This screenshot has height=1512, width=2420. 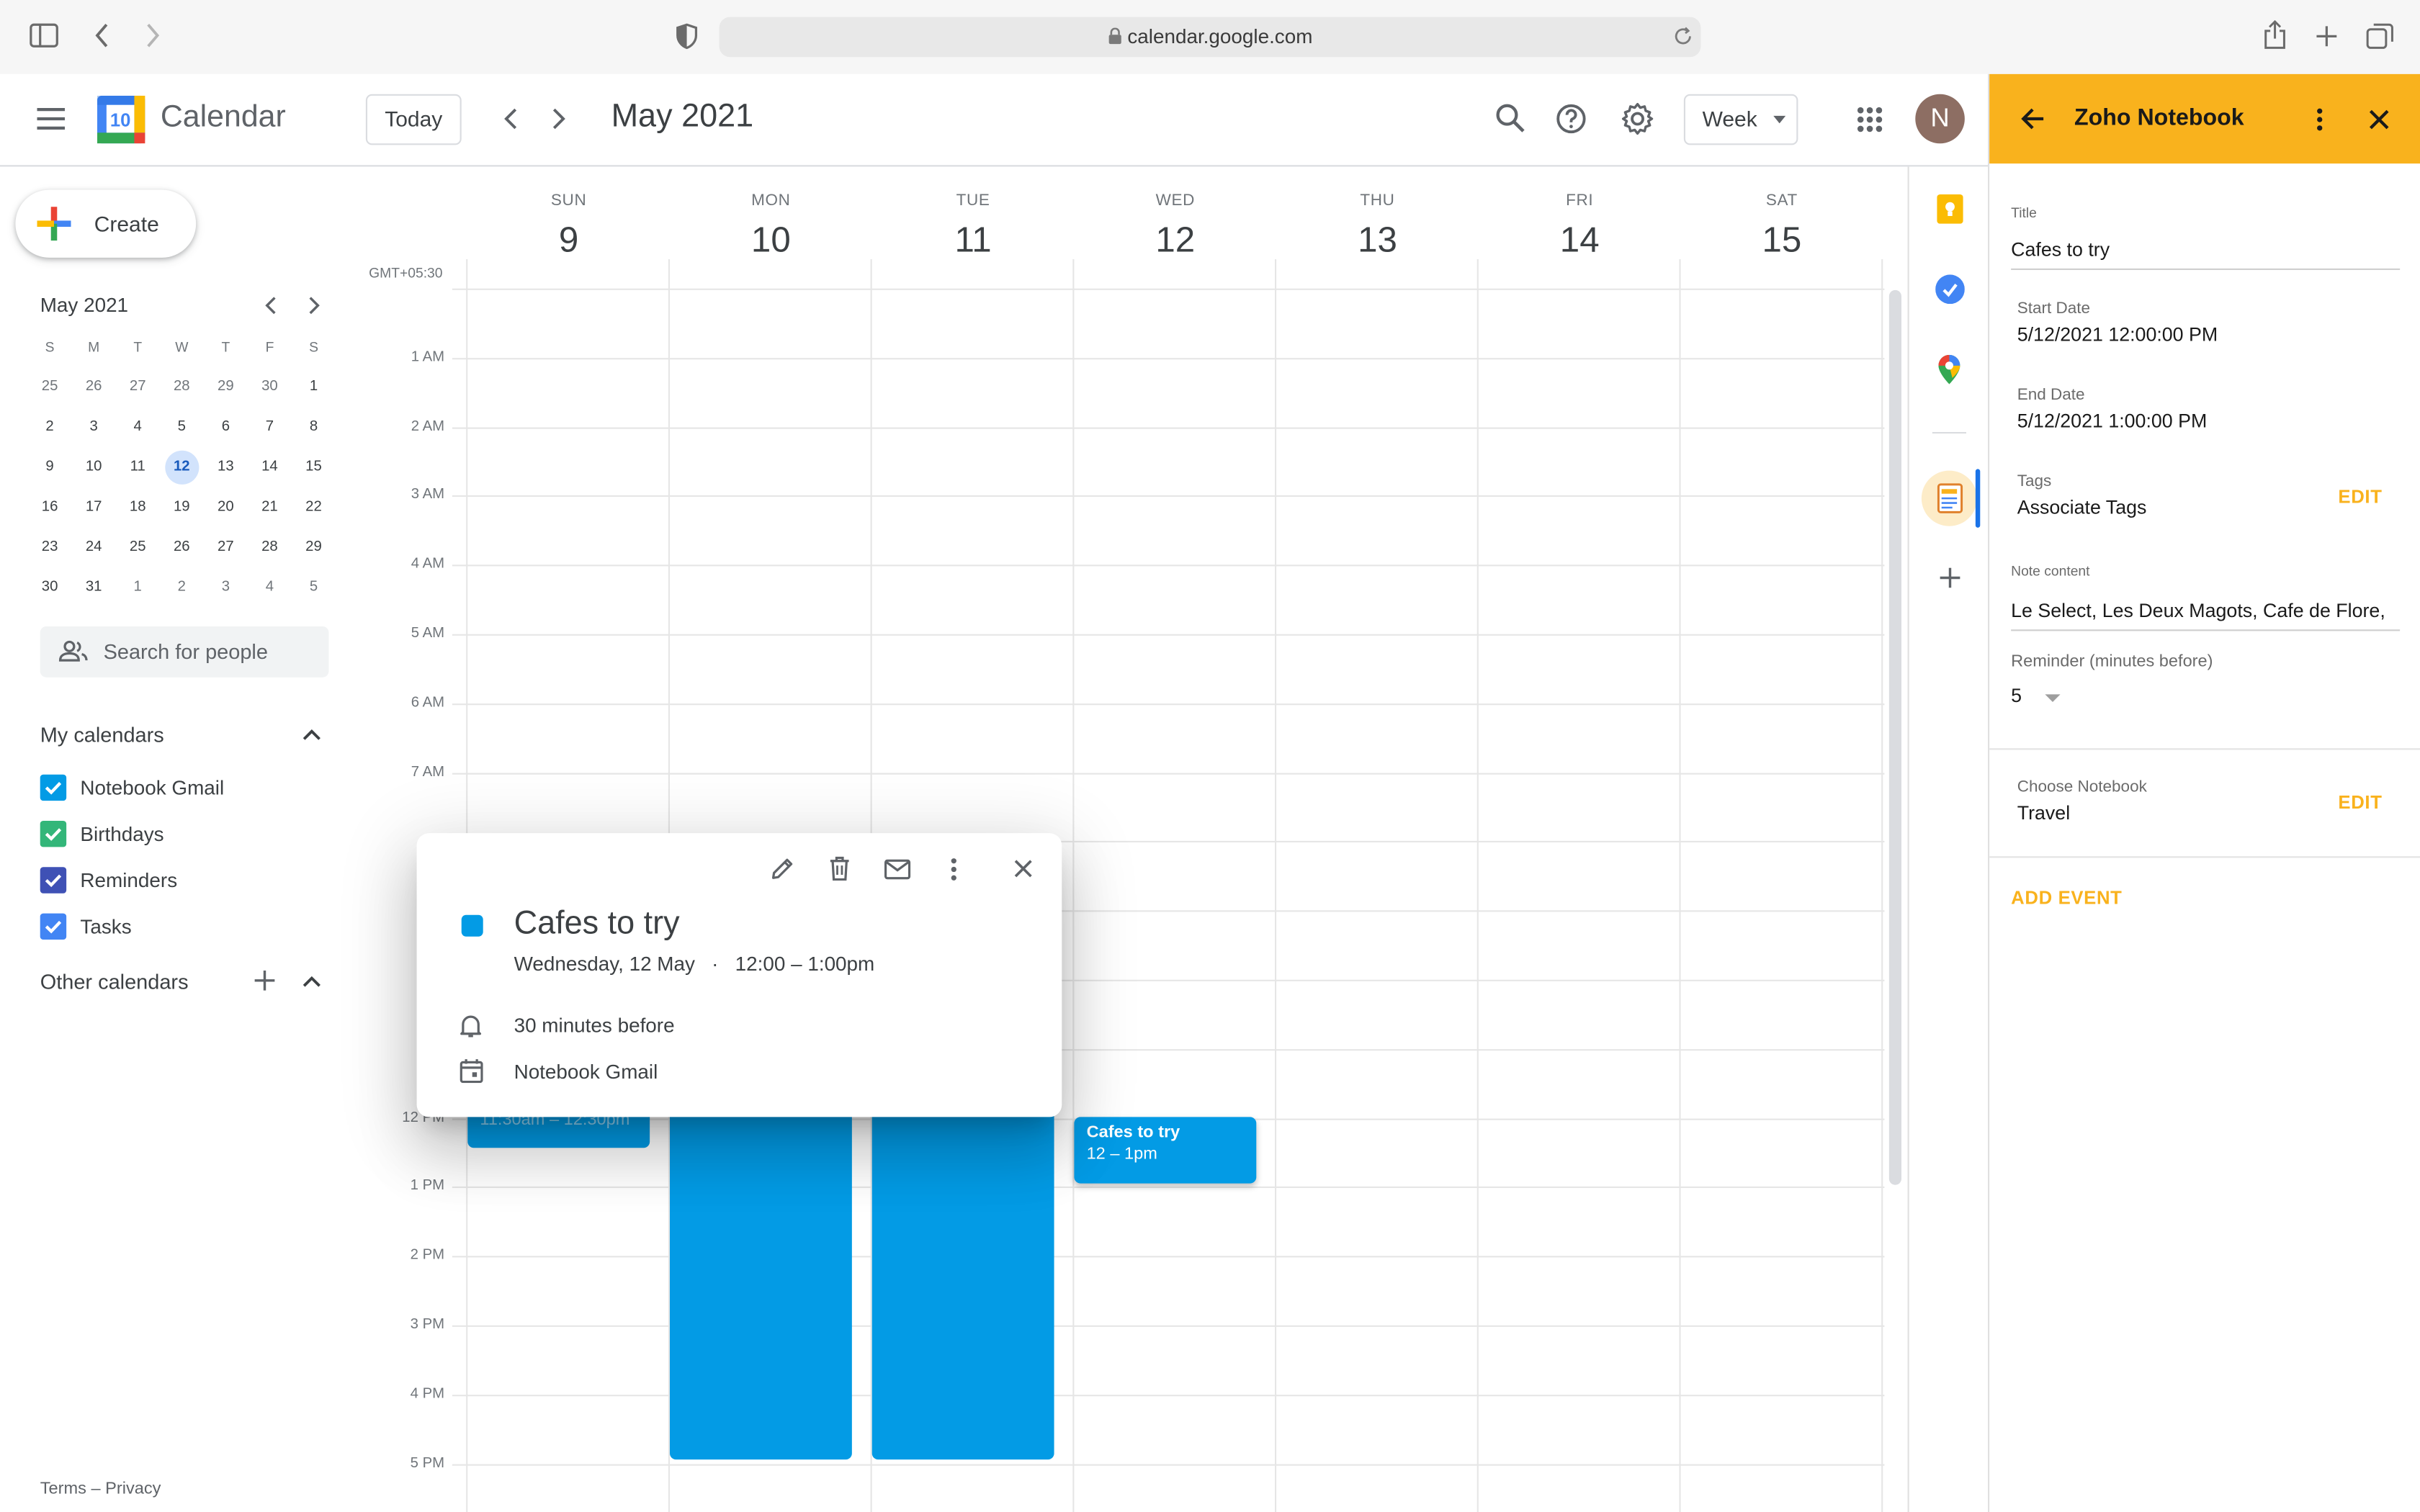 What do you see at coordinates (1165, 1150) in the screenshot?
I see `event-cafes-to-try: Cafes to try 12 – 1pm` at bounding box center [1165, 1150].